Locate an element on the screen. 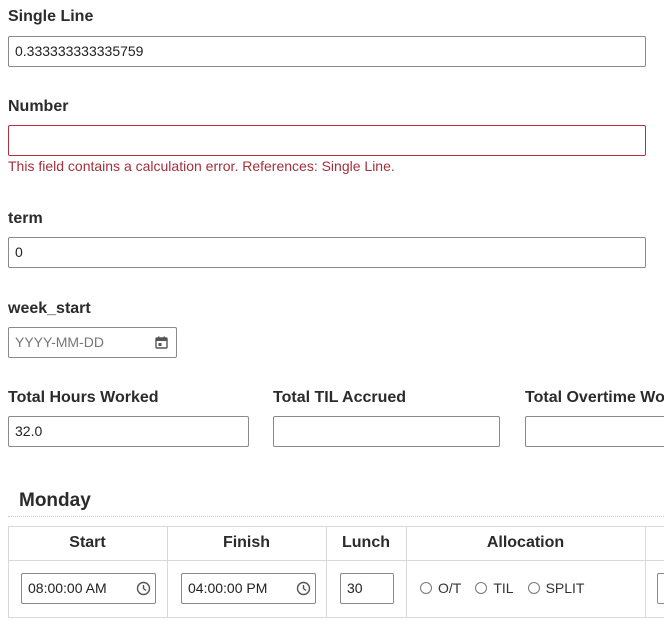 The height and width of the screenshot is (627, 664). lunch-value: 30 is located at coordinates (355, 588).